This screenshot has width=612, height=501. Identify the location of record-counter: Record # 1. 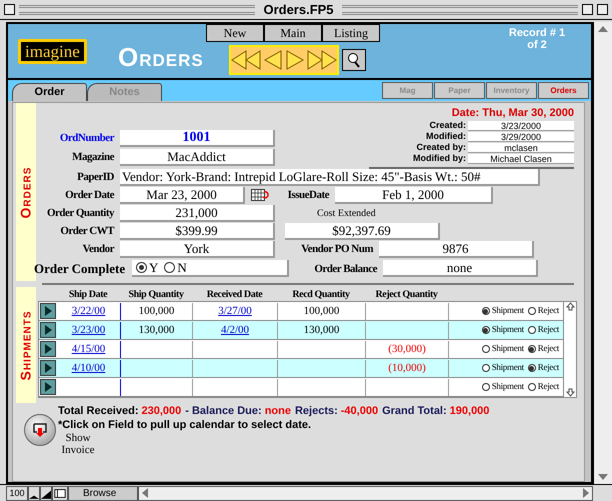
(537, 33).